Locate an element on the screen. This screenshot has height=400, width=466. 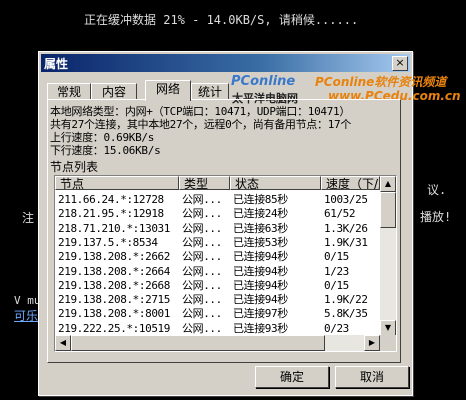
node-row: 218.71.210.*:13031 公网... 已连接63秒 1.3K/26 is located at coordinates (217, 229).